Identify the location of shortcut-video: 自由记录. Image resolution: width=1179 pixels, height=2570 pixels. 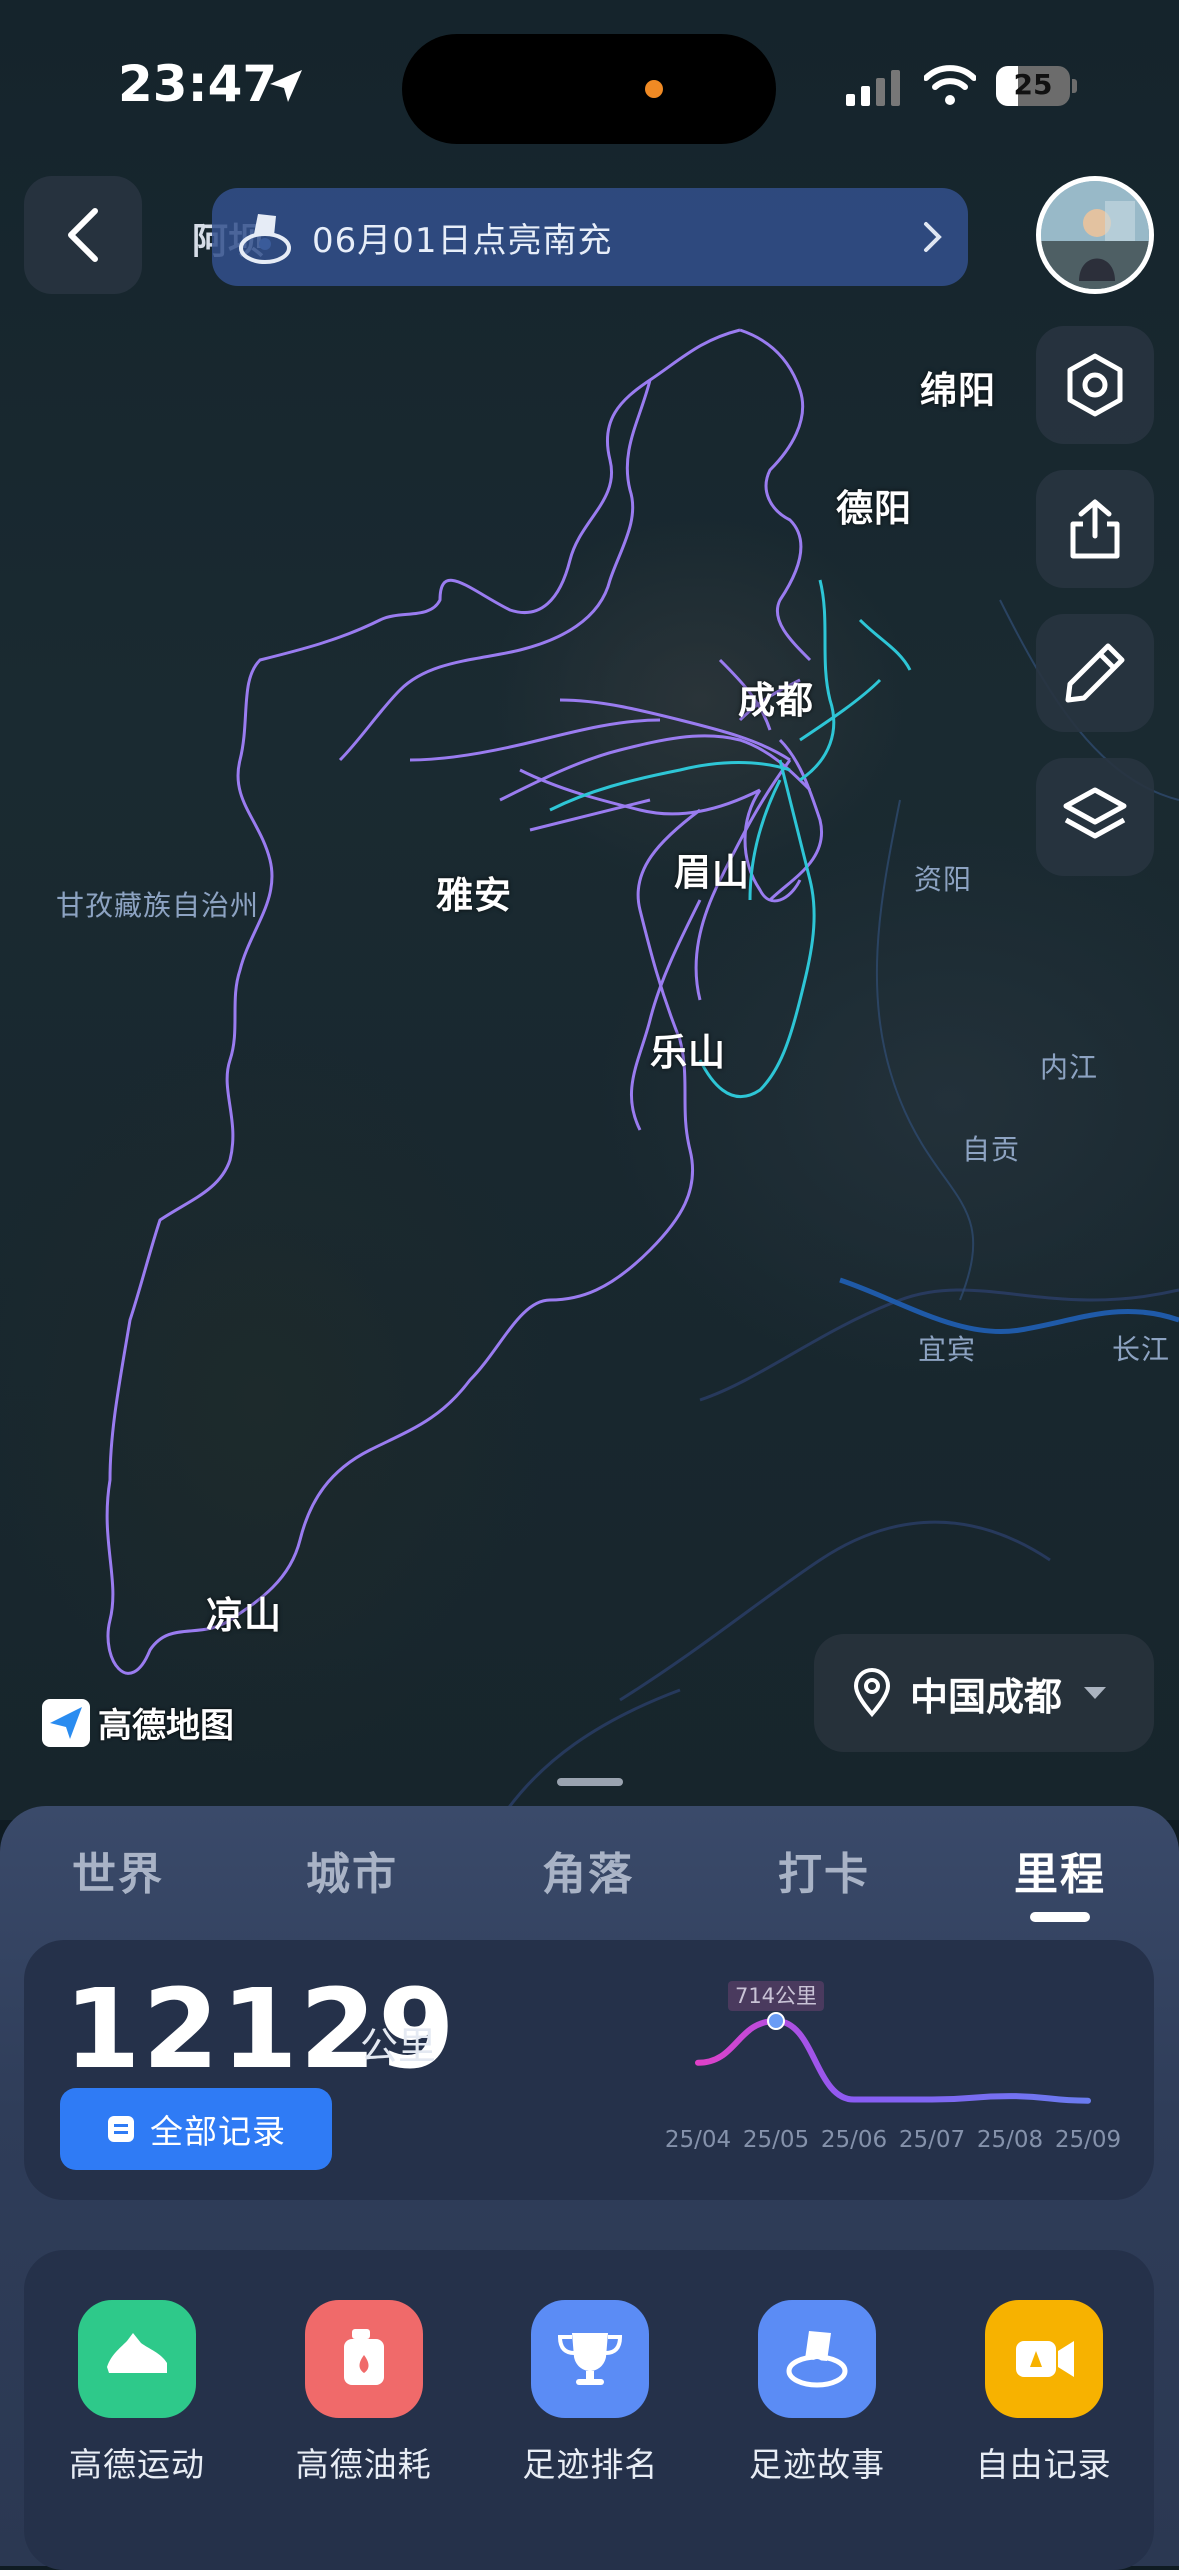
(1044, 2393).